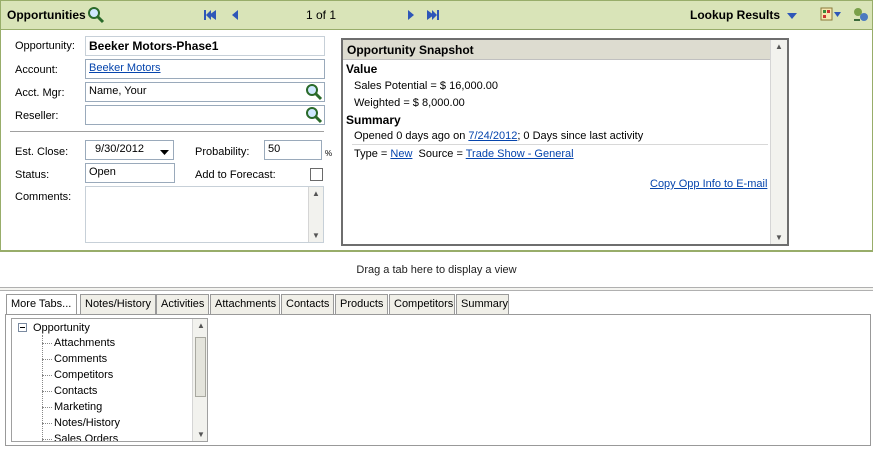 Image resolution: width=873 pixels, height=453 pixels. What do you see at coordinates (80, 359) in the screenshot?
I see `tree-item-comments: Comments` at bounding box center [80, 359].